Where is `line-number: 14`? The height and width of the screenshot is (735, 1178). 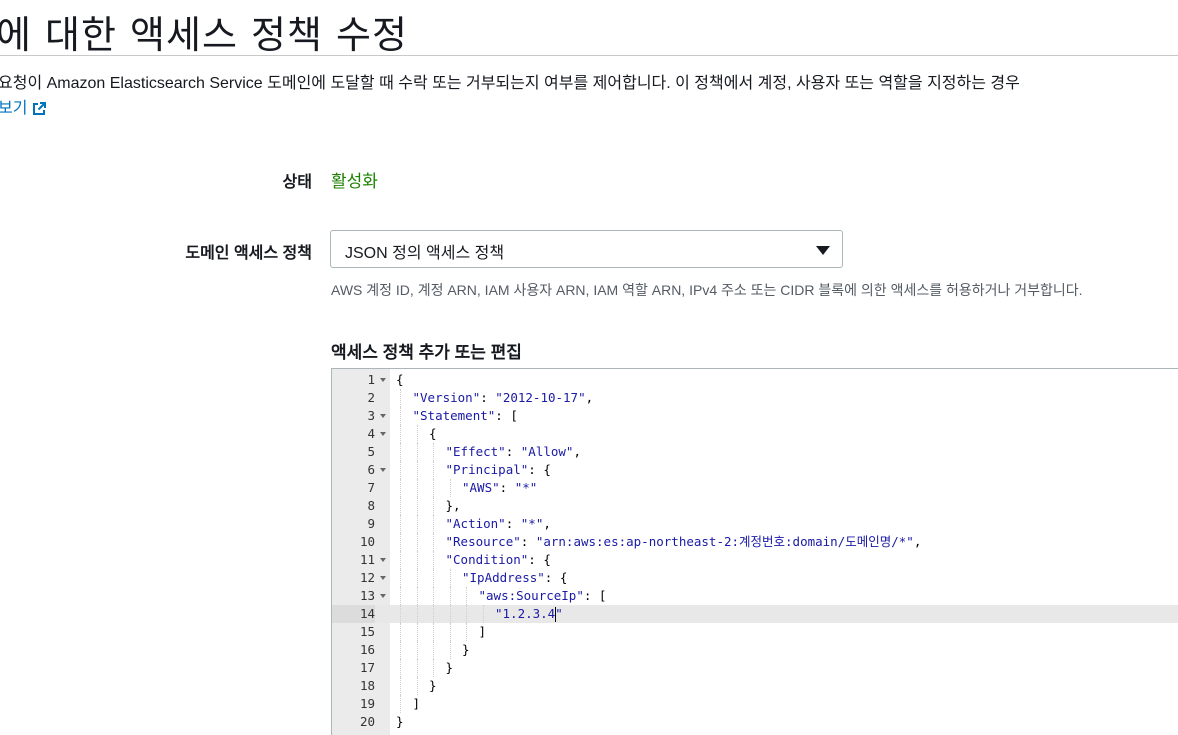 line-number: 14 is located at coordinates (353, 614).